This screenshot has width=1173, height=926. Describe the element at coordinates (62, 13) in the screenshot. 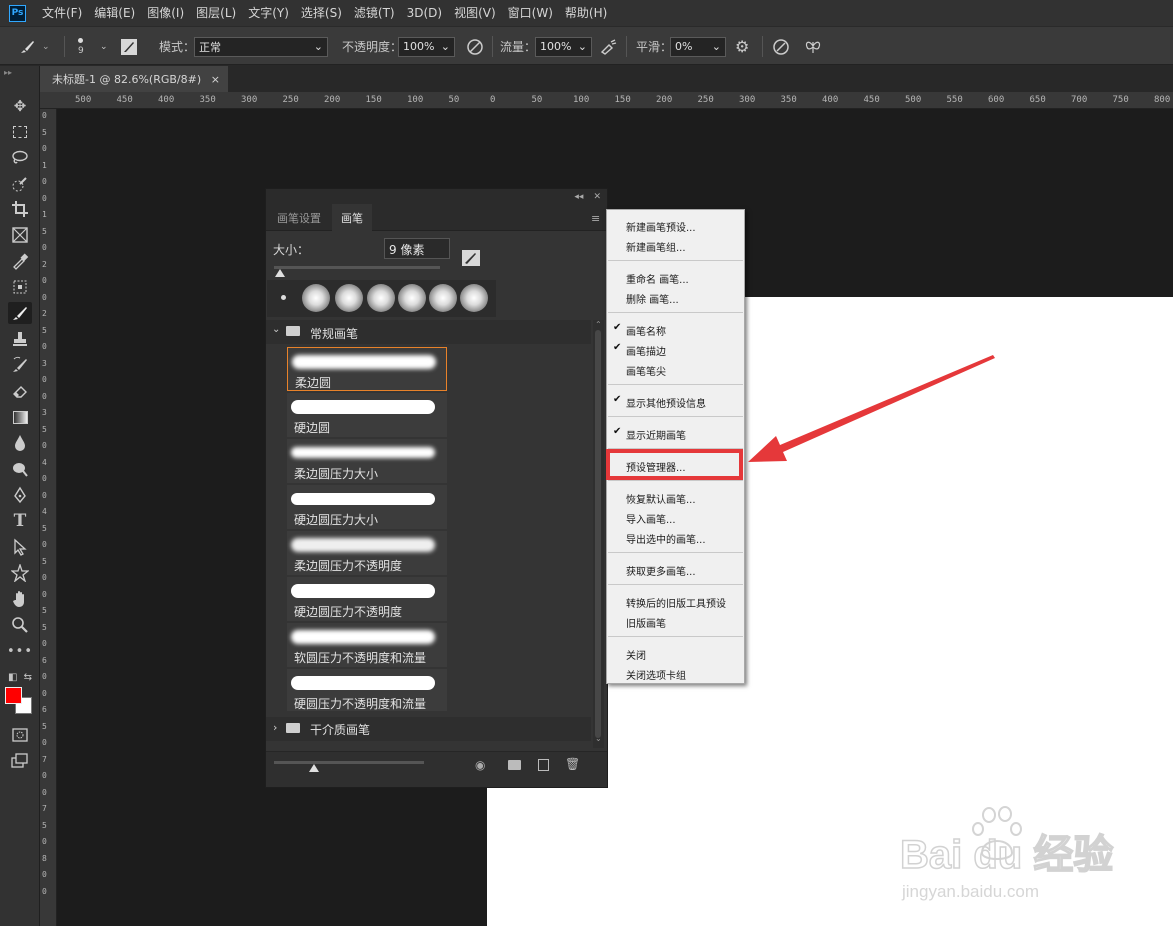

I see `menu-file: 文件(F)` at that location.